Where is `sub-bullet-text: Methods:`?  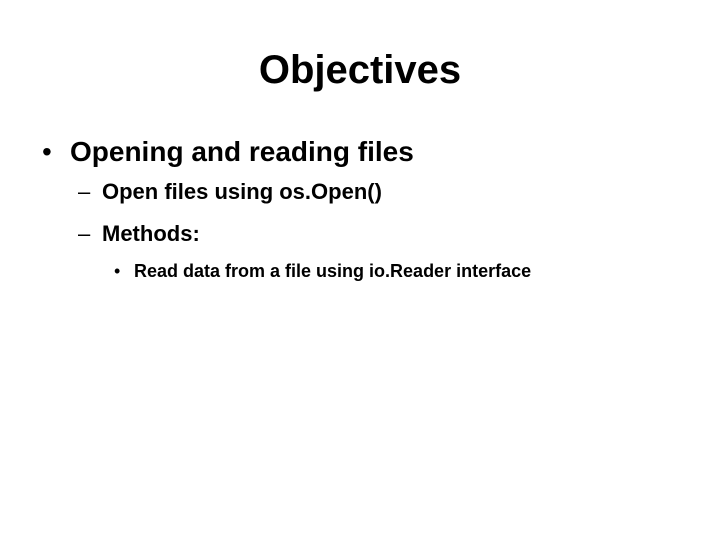 sub-bullet-text: Methods: is located at coordinates (151, 233).